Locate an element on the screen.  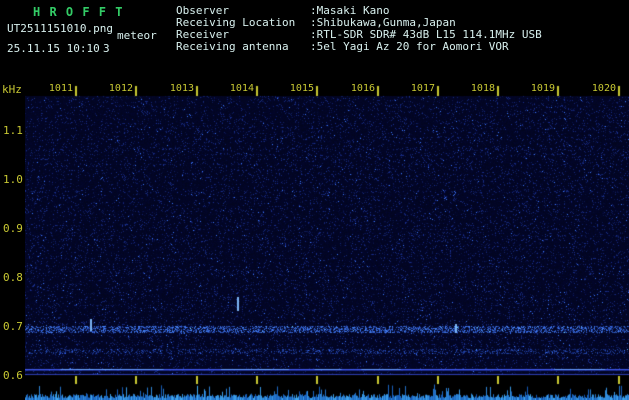
freq-tick-label: 1.0 is located at coordinates (13, 179).